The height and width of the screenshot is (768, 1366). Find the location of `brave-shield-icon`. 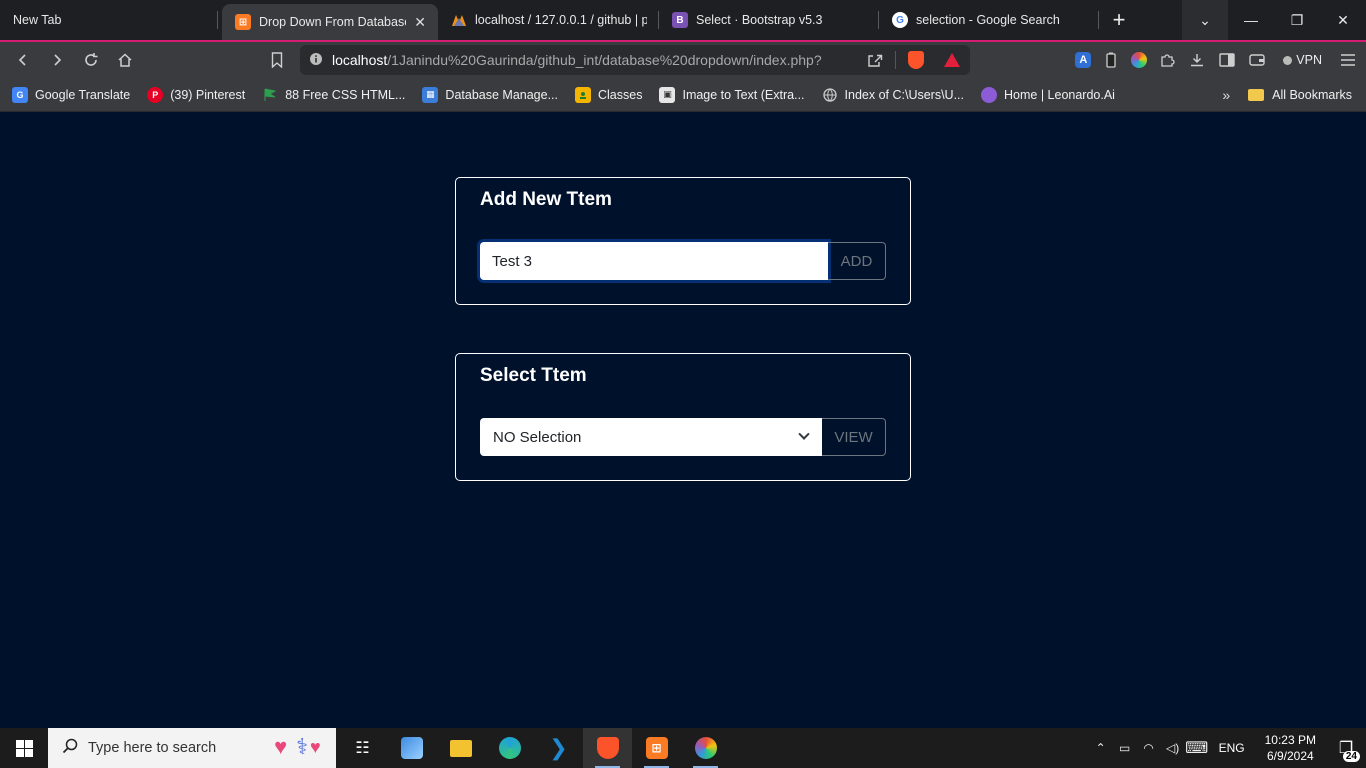

brave-shield-icon is located at coordinates (916, 60).